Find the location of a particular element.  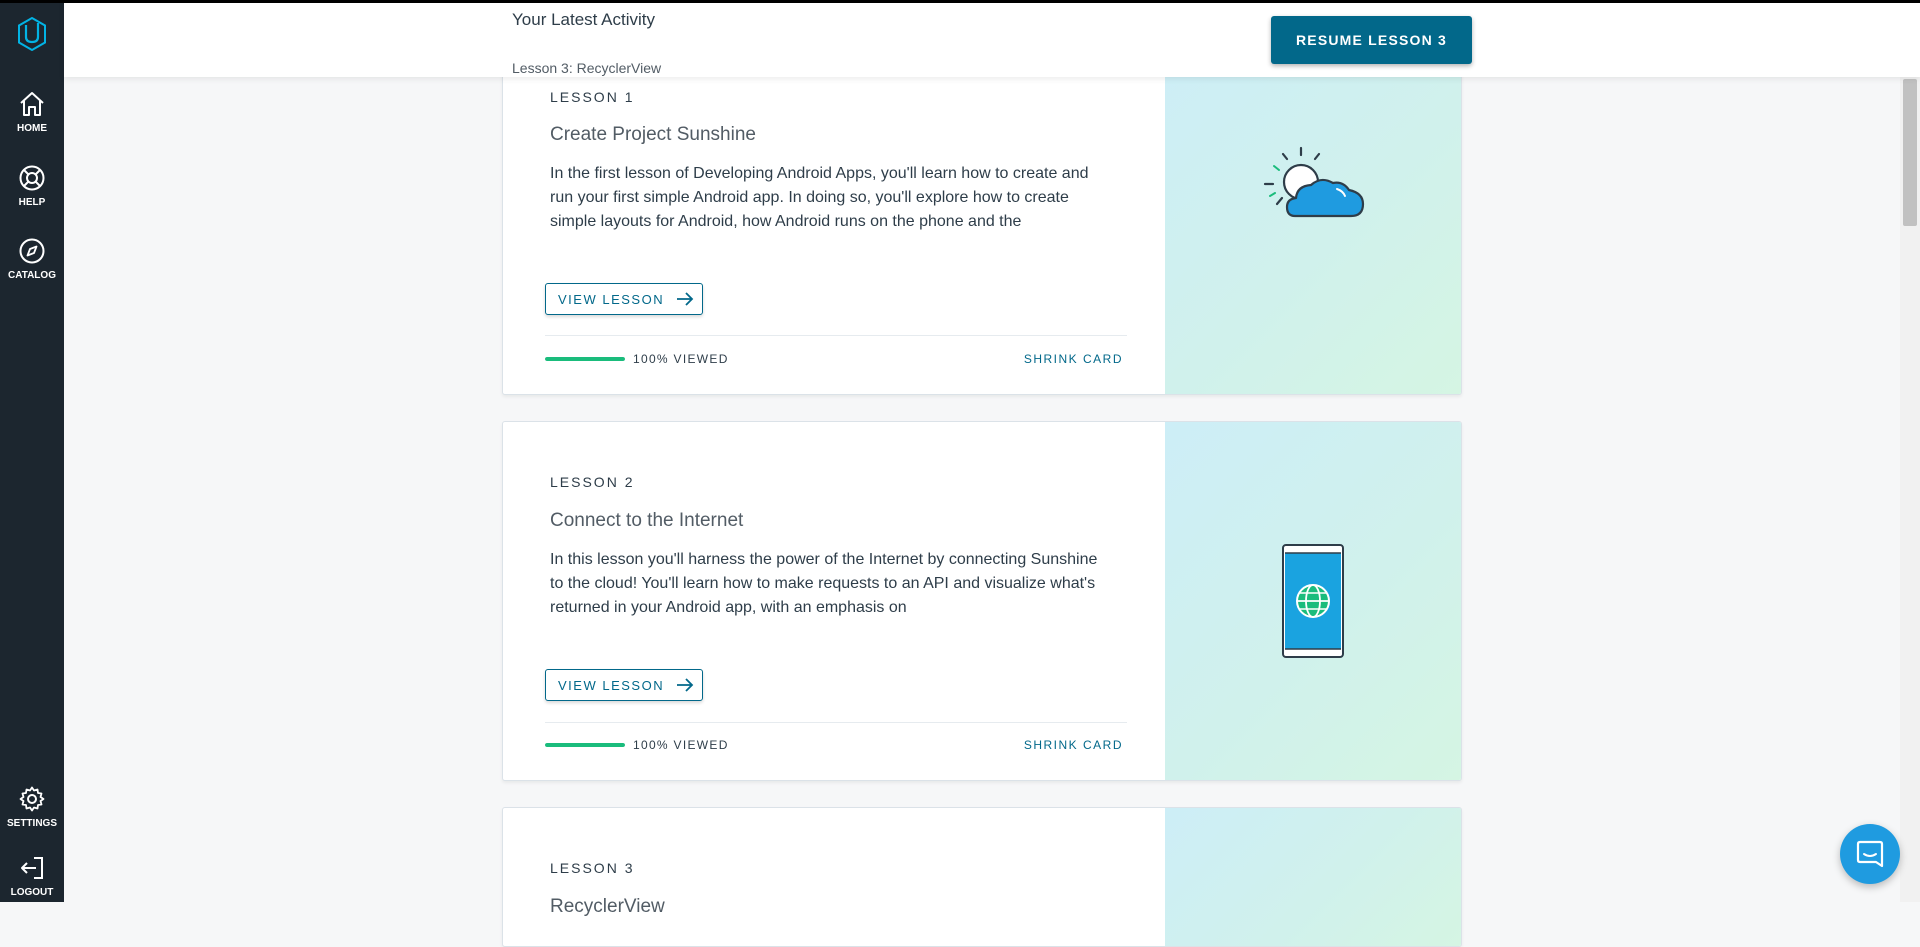

lesson-title: RecyclerView is located at coordinates (607, 906).